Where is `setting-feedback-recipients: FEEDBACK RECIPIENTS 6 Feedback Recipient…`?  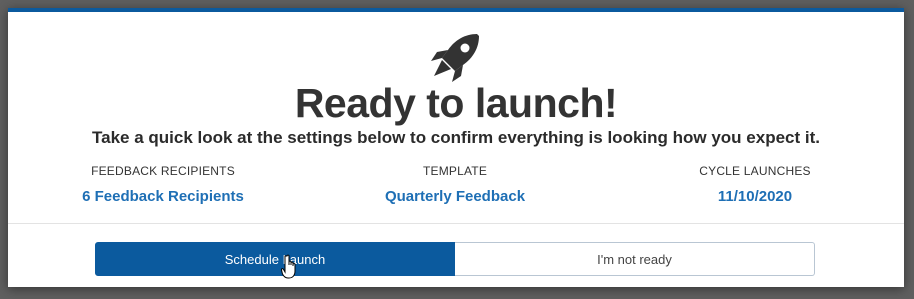
setting-feedback-recipients: FEEDBACK RECIPIENTS 6 Feedback Recipient… is located at coordinates (163, 184).